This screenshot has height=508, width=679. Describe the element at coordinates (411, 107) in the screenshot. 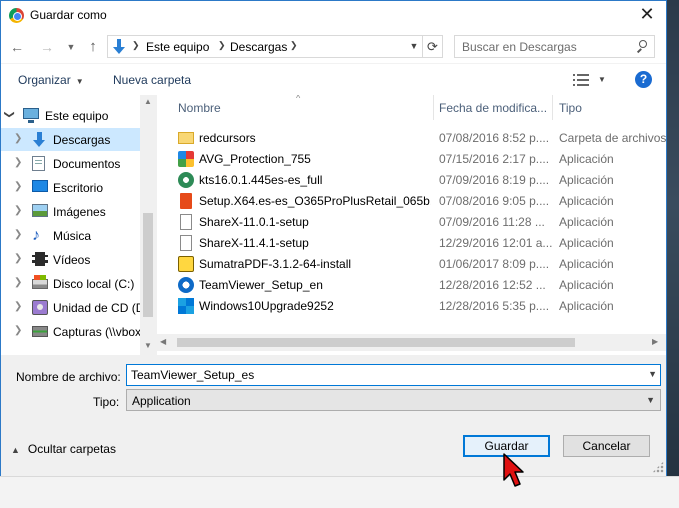

I see `column-headers: ^ Nombre Fecha de modifica... Tipo` at that location.